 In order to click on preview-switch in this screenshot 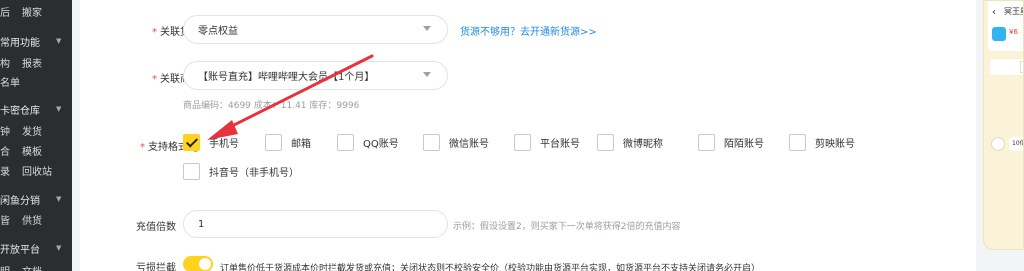, I will do `click(1021, 67)`.